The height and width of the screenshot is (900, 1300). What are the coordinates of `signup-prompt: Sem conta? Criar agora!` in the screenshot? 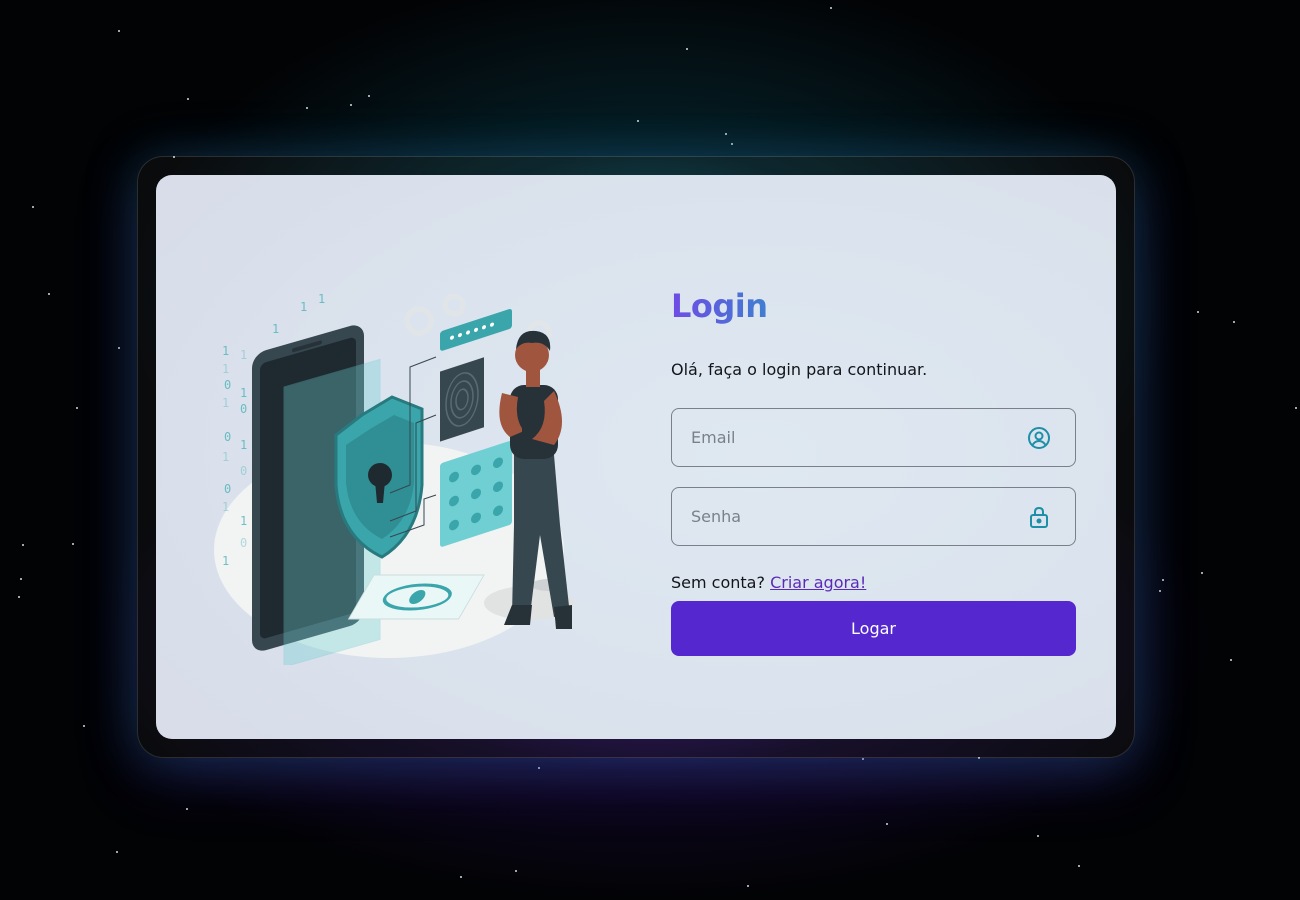 It's located at (768, 582).